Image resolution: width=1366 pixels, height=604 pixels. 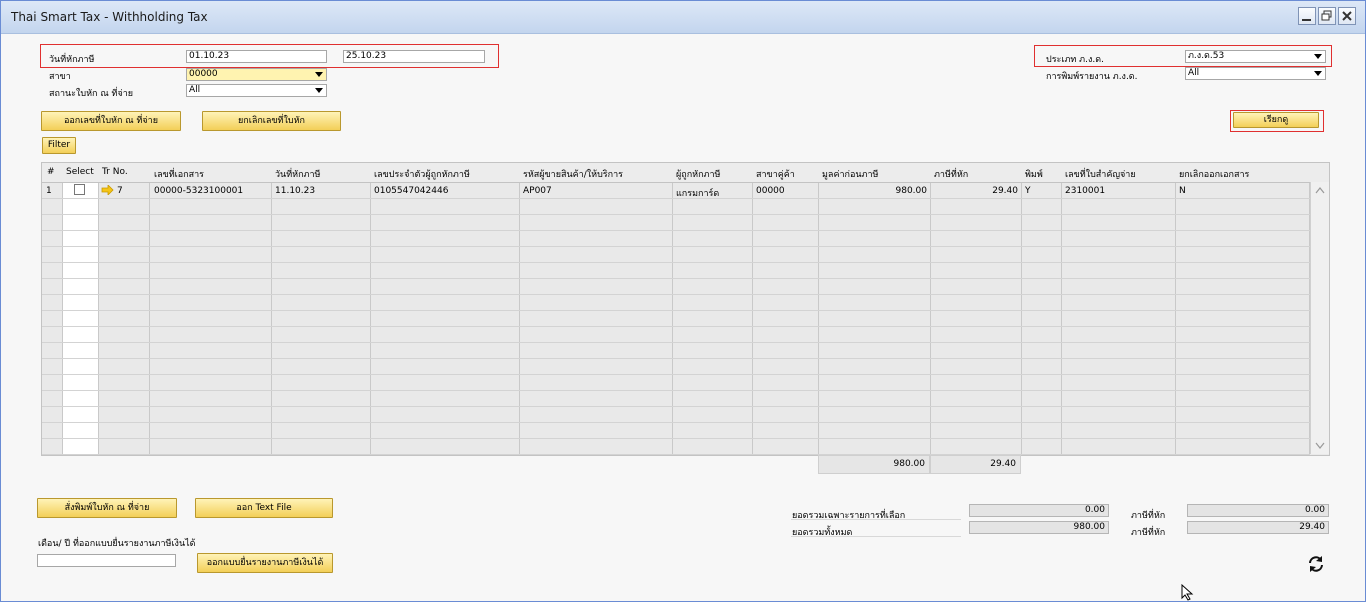 I want to click on grid-scrollbar, so click(x=1319, y=318).